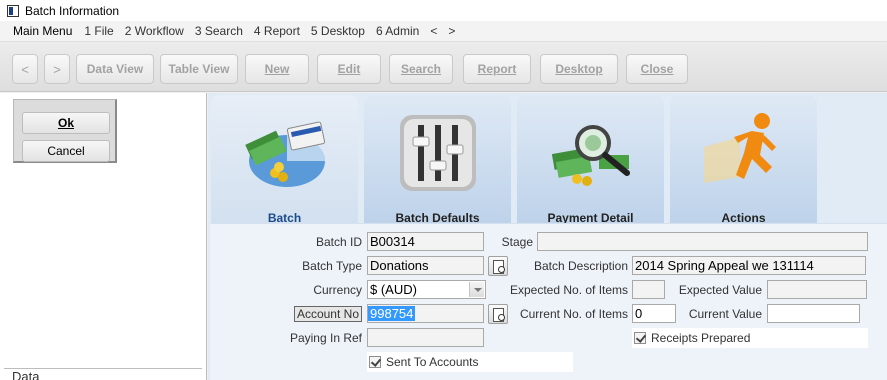 This screenshot has width=887, height=380. Describe the element at coordinates (433, 31) in the screenshot. I see `menu-scroll-left: <` at that location.